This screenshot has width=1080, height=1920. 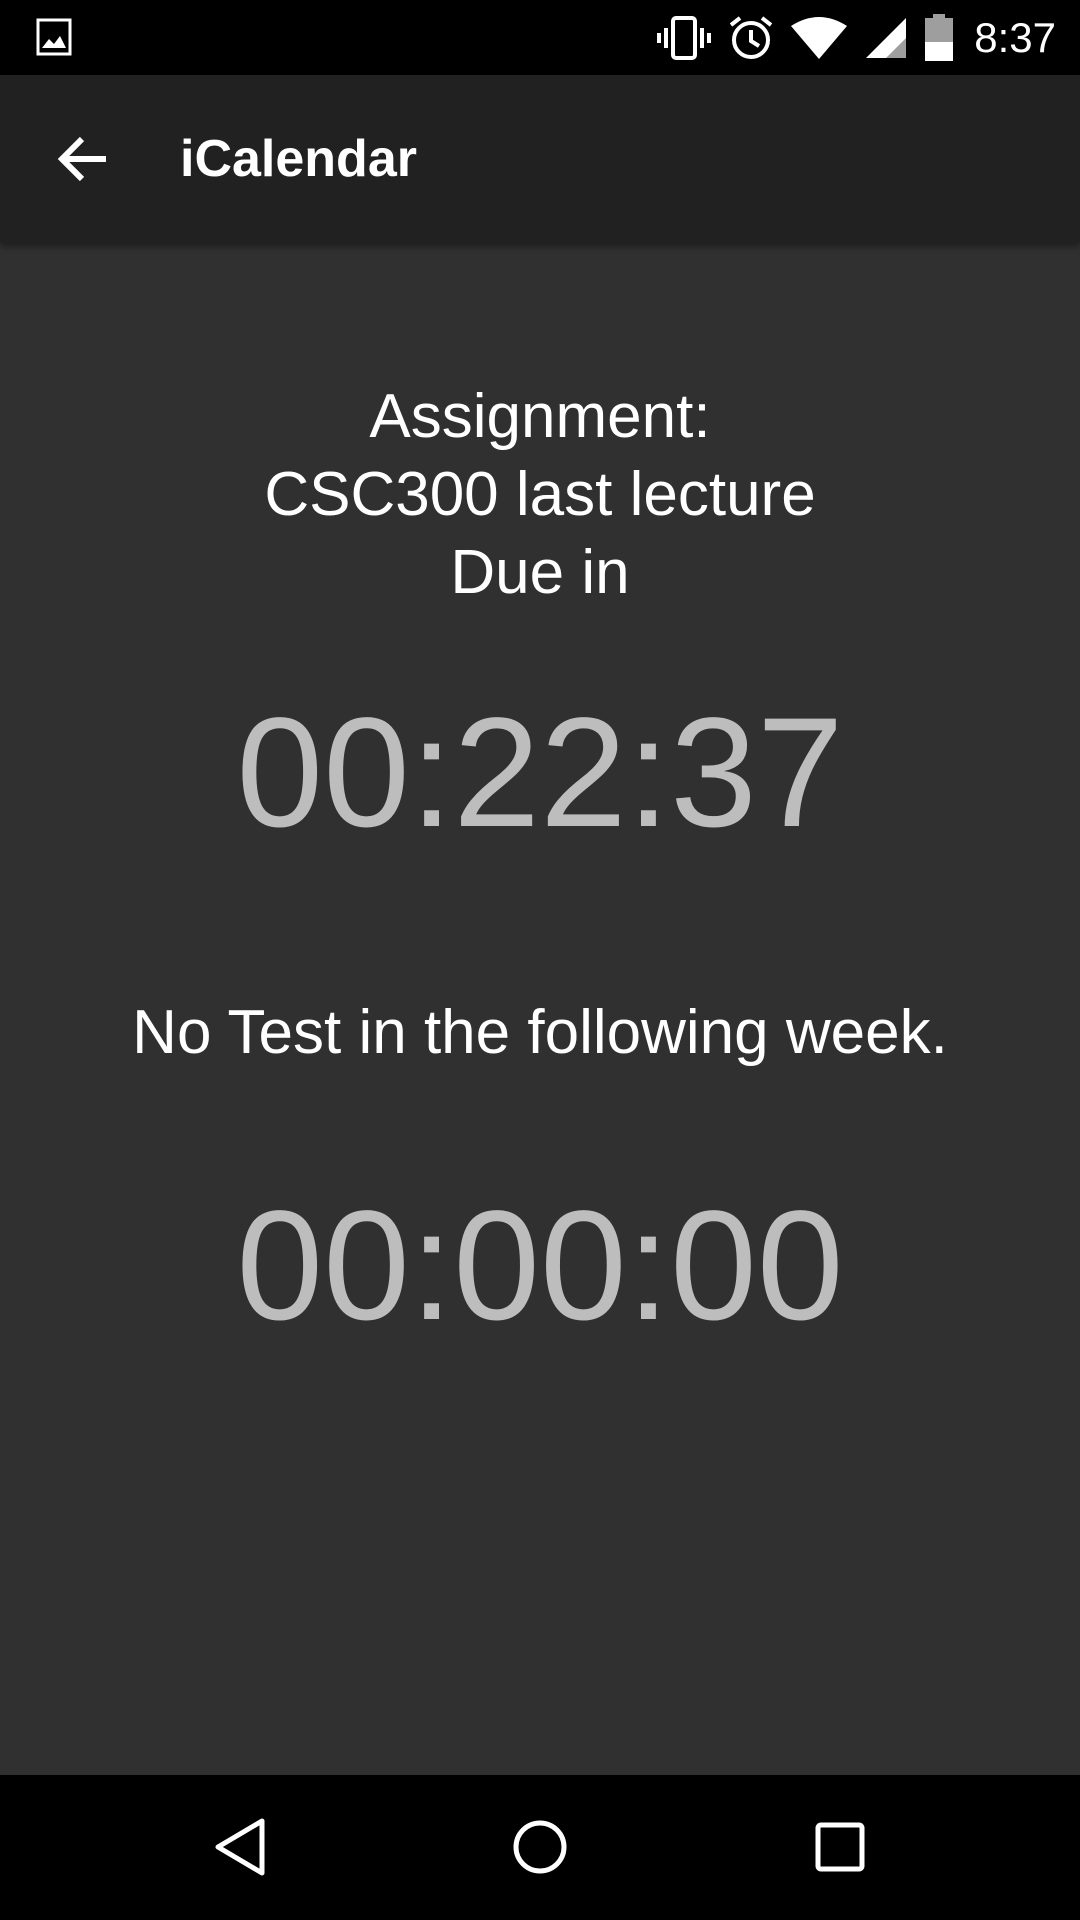 What do you see at coordinates (540, 37) in the screenshot?
I see `status-bar: 8:37` at bounding box center [540, 37].